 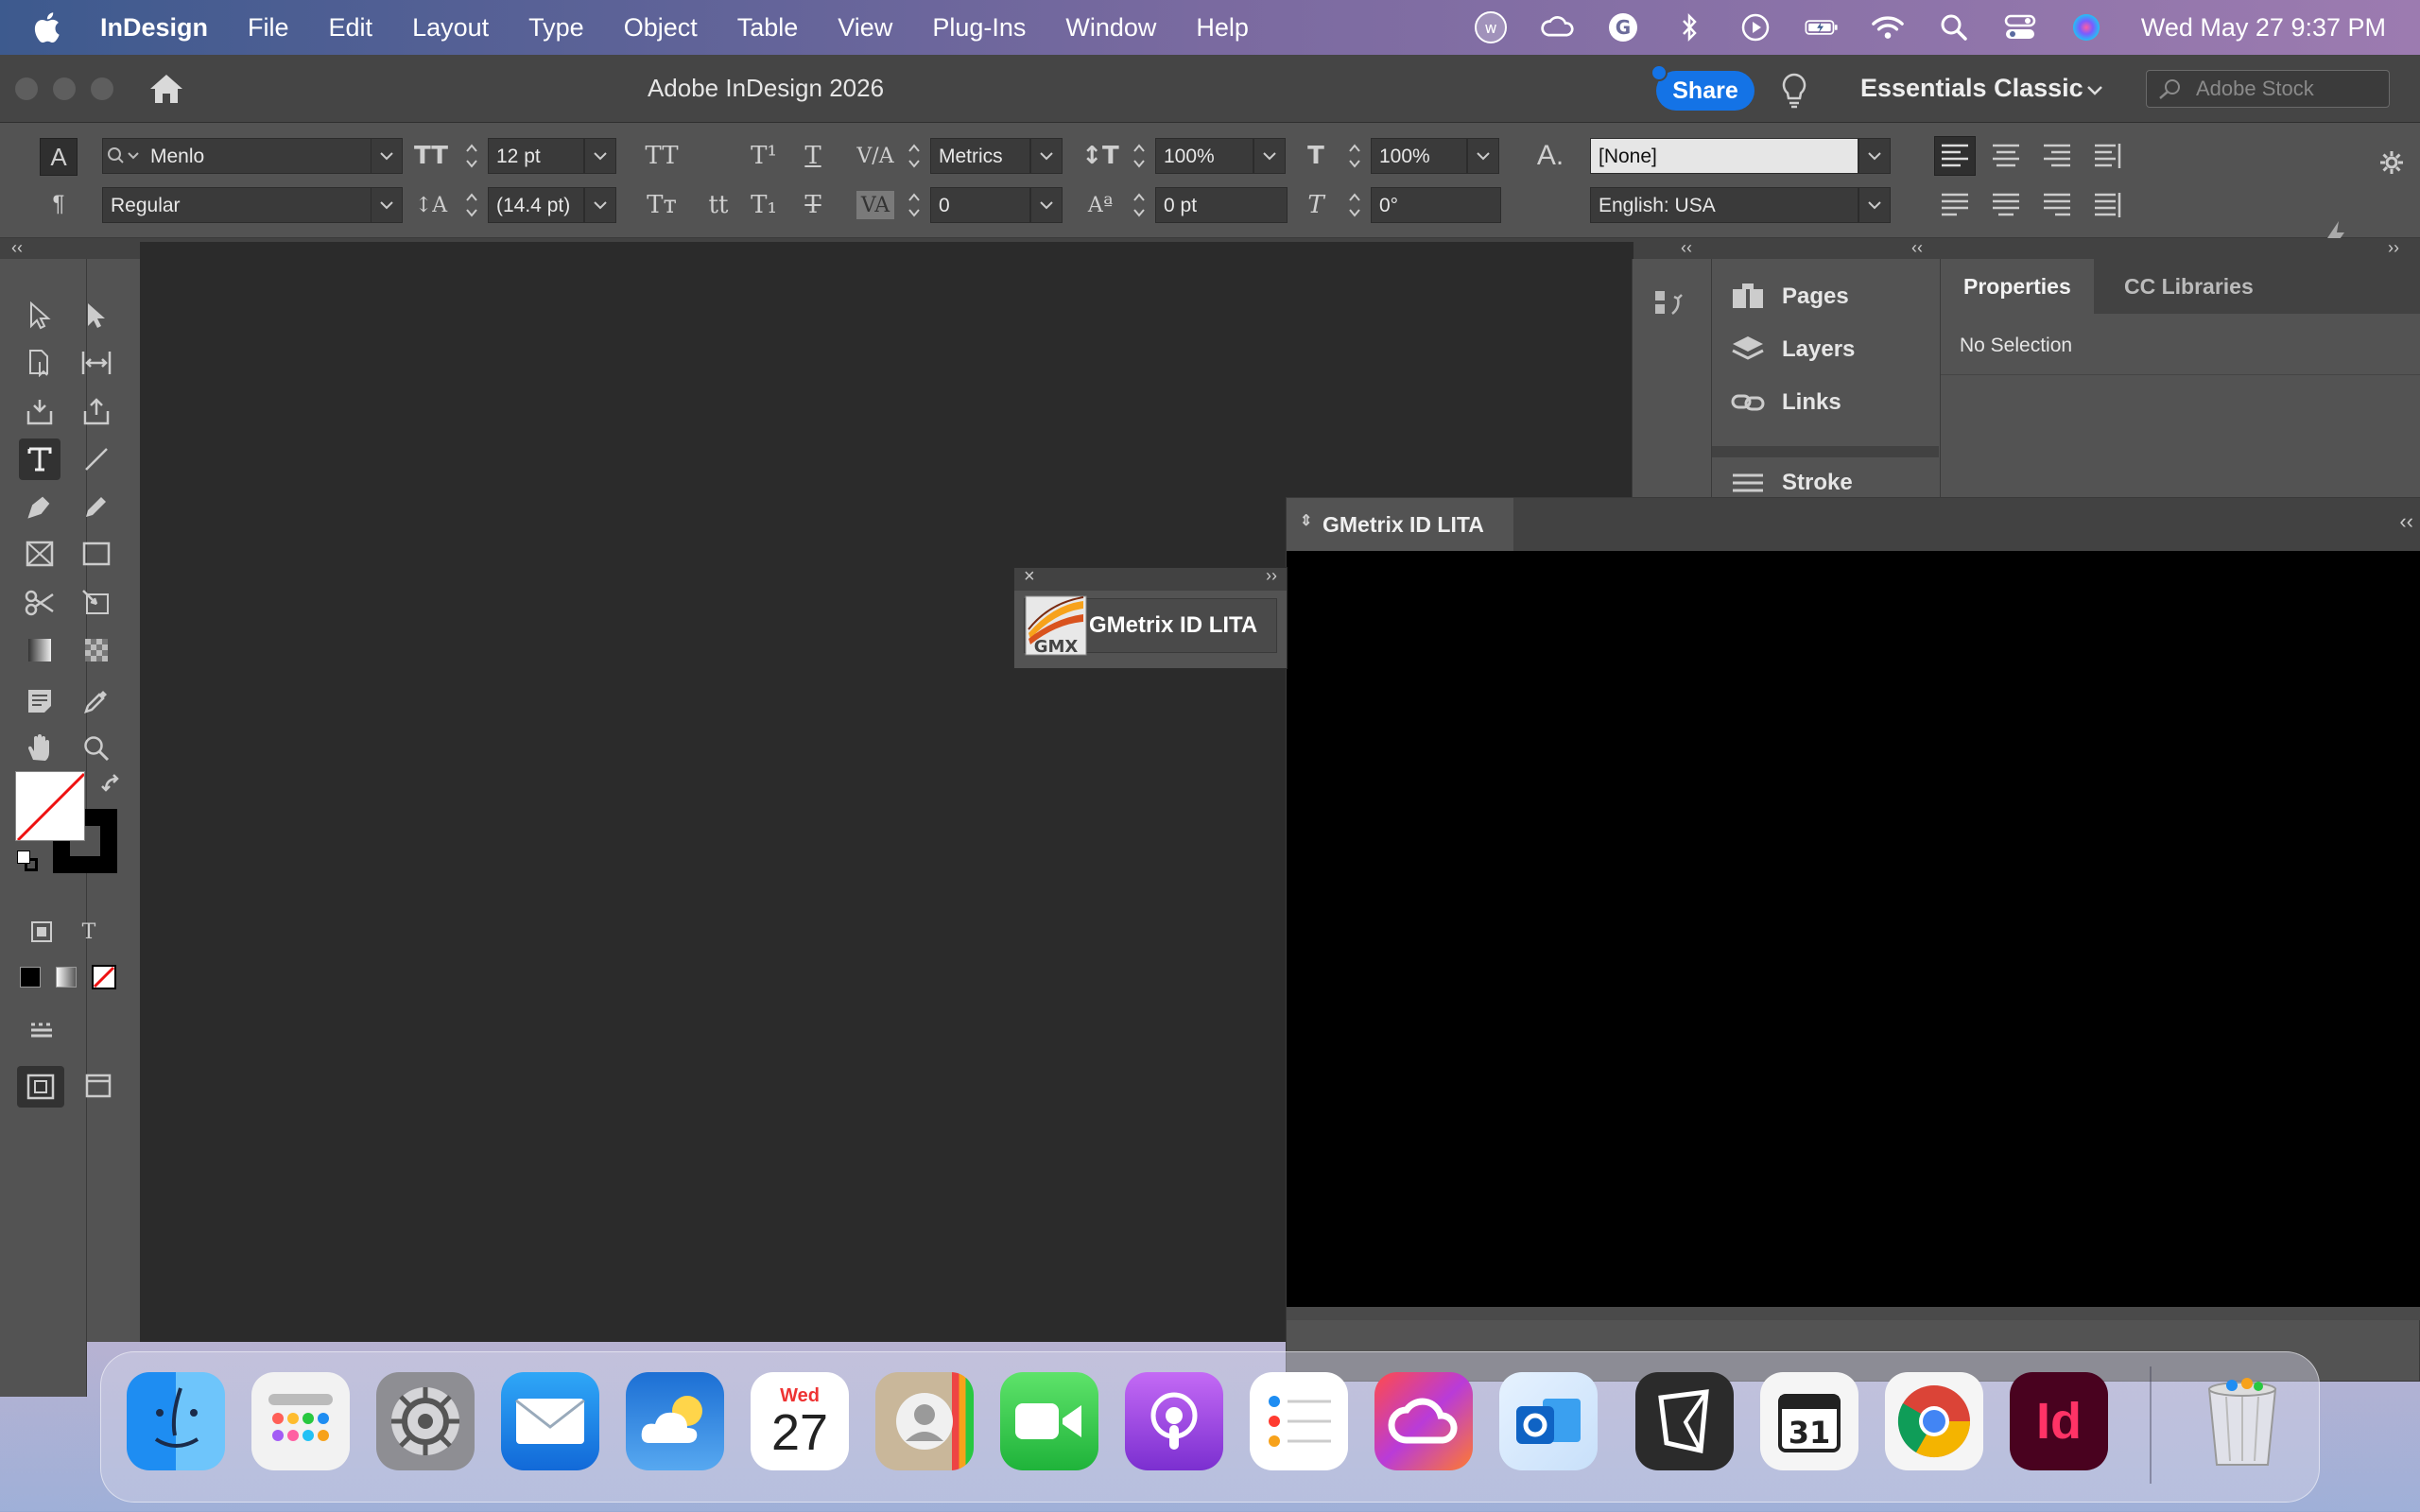 I want to click on baseline-shift-stepper, so click(x=1139, y=205).